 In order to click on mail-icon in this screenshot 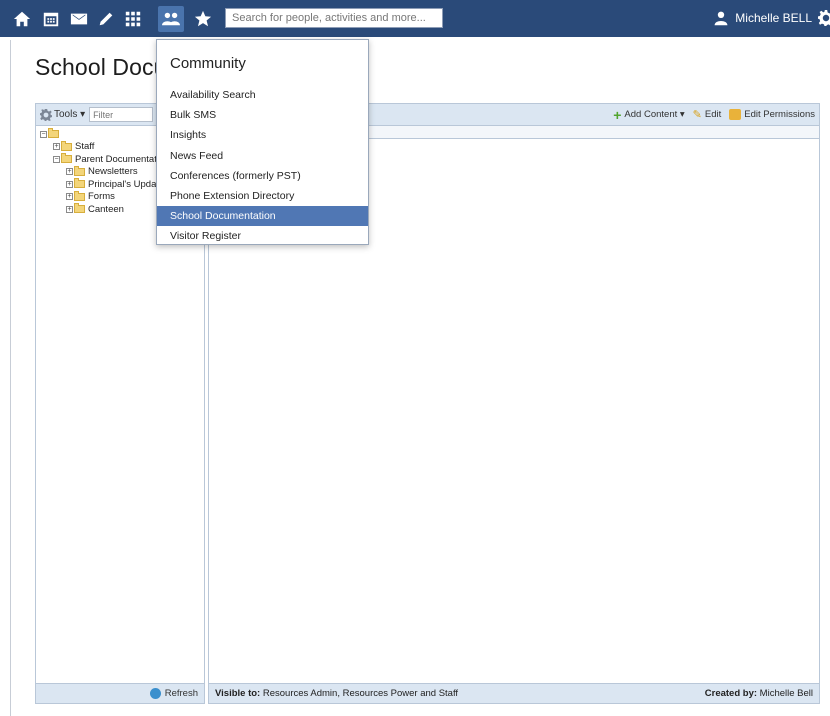, I will do `click(79, 19)`.